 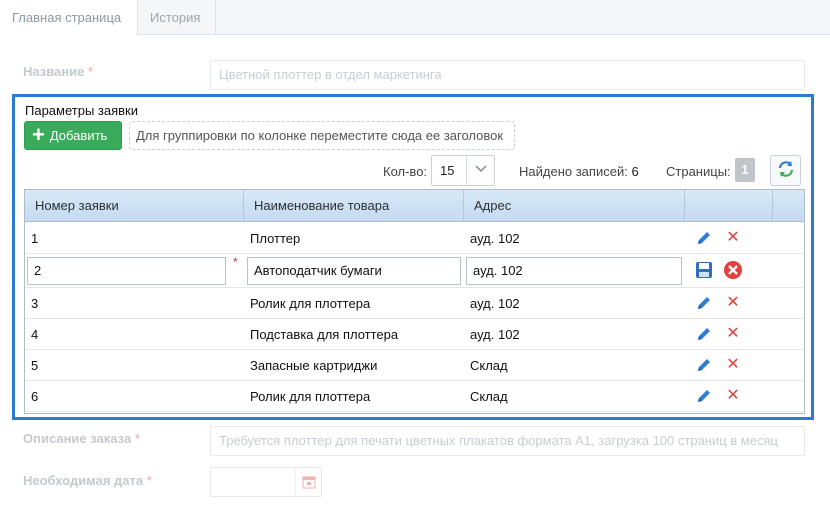 I want to click on date-label: Необходимая дата *, so click(x=87, y=480).